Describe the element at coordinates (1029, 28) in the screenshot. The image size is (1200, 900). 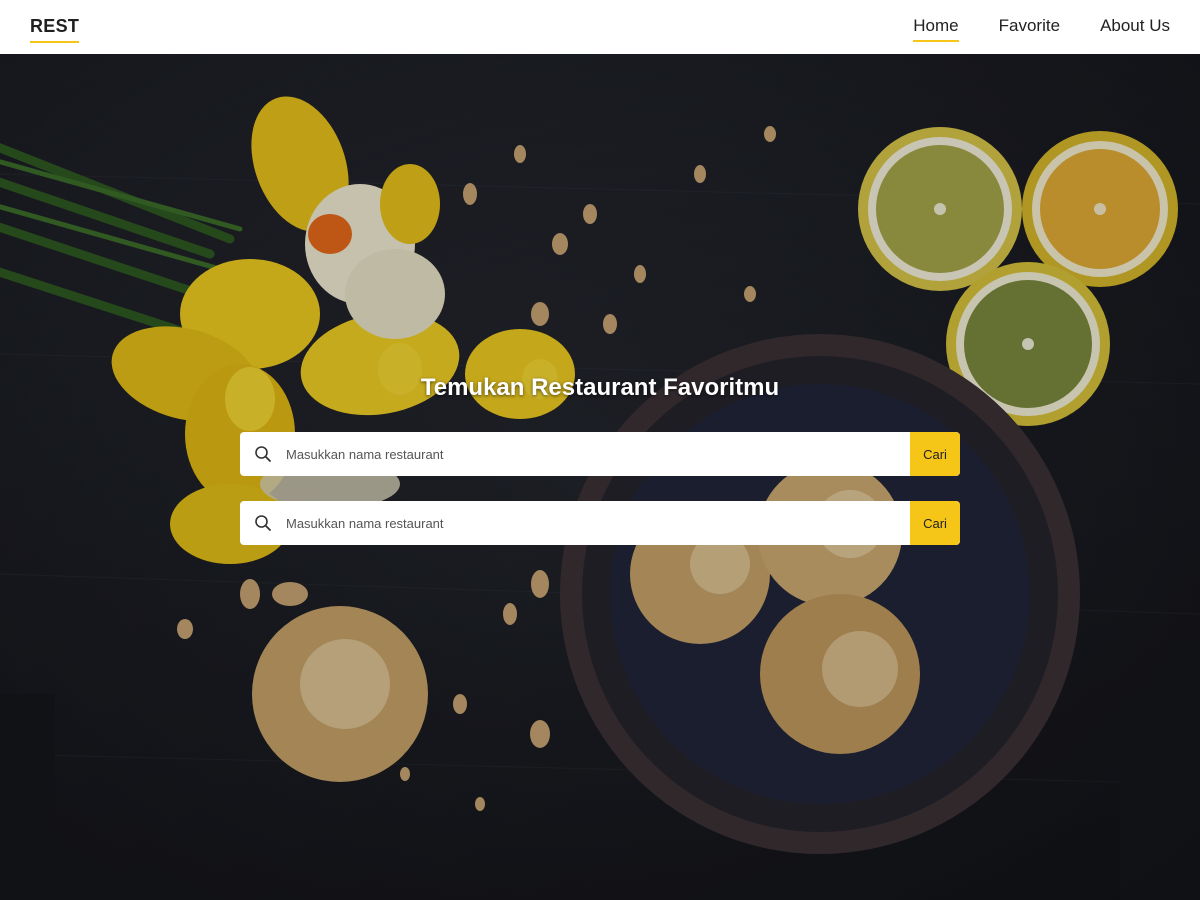
I see `nav-link-favorite: Favorite` at that location.